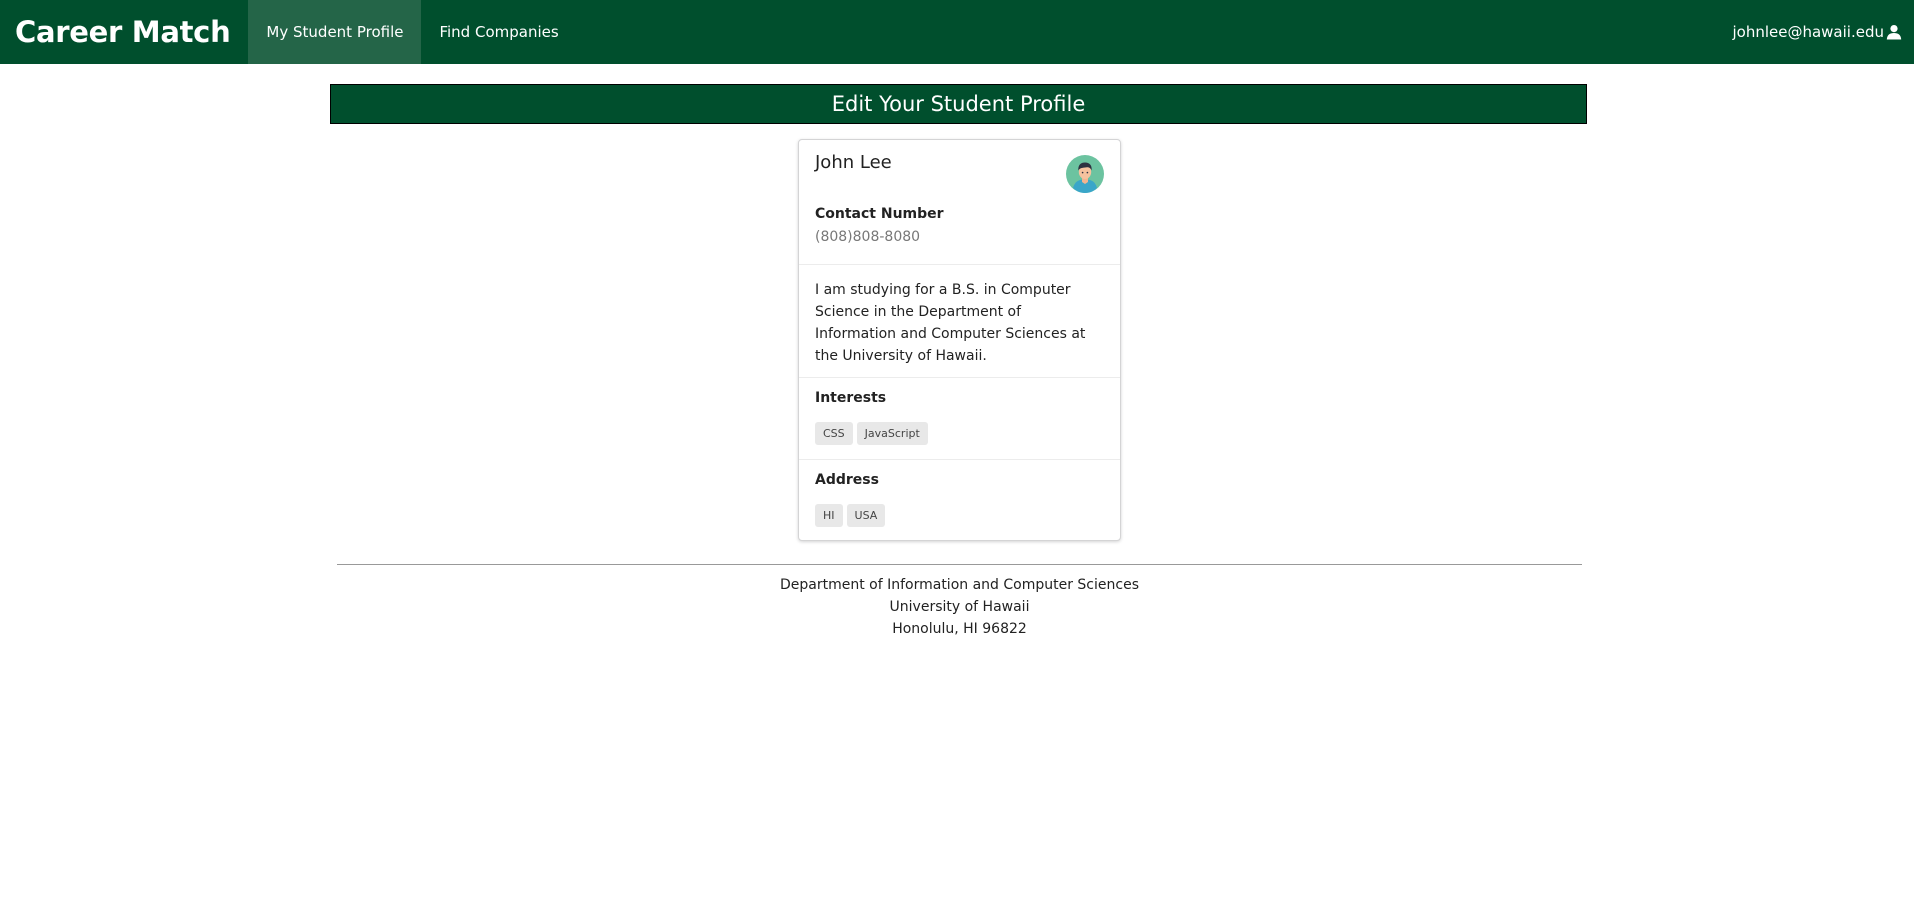  I want to click on student-avatar-icon, so click(1085, 174).